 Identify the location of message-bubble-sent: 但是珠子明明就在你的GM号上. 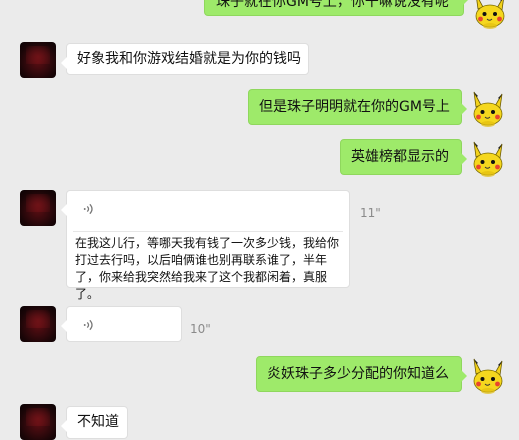
(357, 107).